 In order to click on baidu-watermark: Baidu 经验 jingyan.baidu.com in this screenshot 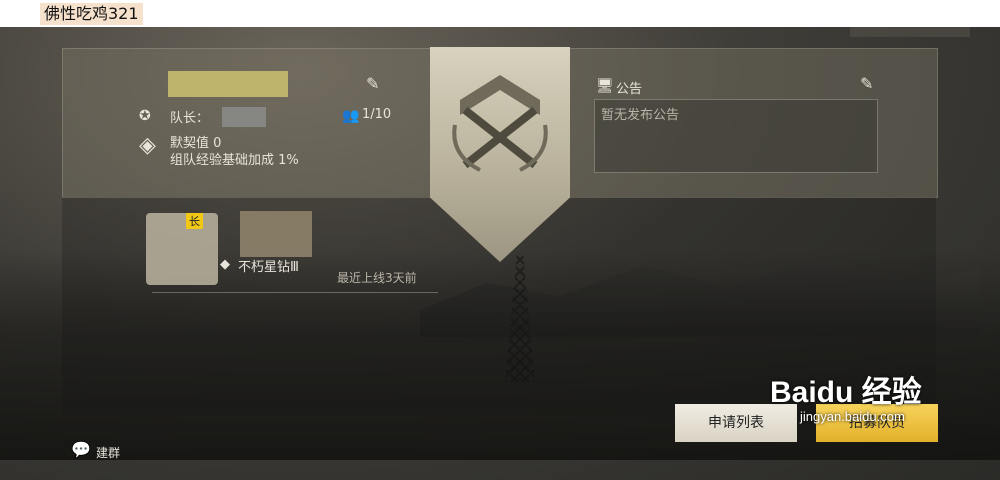, I will do `click(846, 395)`.